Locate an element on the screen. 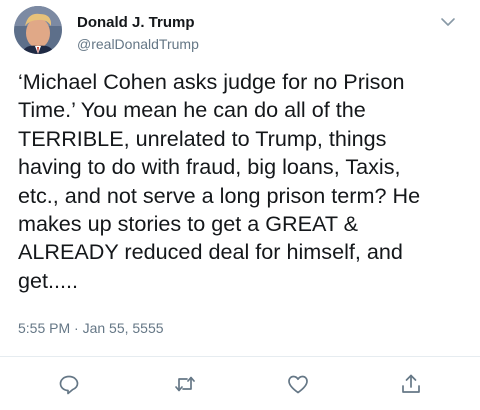 This screenshot has width=480, height=410. reply-button is located at coordinates (69, 384).